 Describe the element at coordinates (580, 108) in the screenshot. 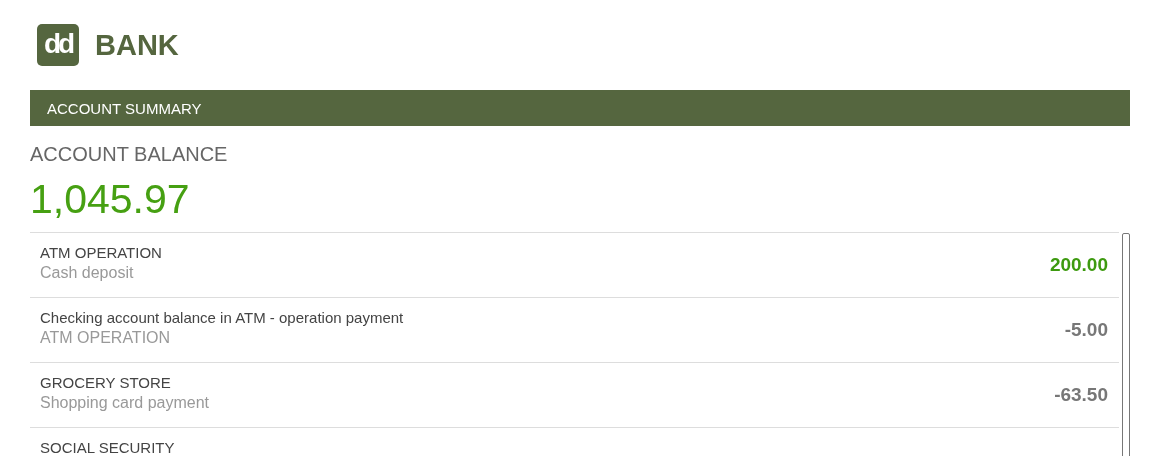

I see `section-header: ACCOUNT SUMMARY` at that location.